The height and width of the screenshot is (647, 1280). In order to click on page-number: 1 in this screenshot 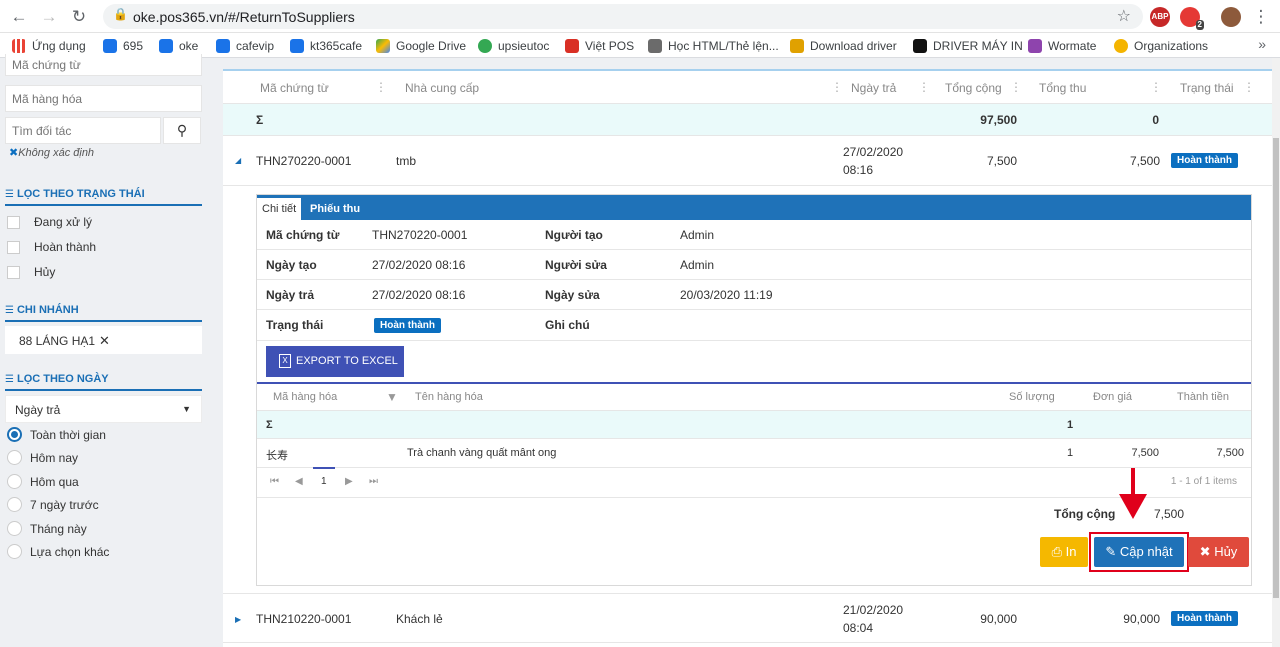, I will do `click(324, 481)`.